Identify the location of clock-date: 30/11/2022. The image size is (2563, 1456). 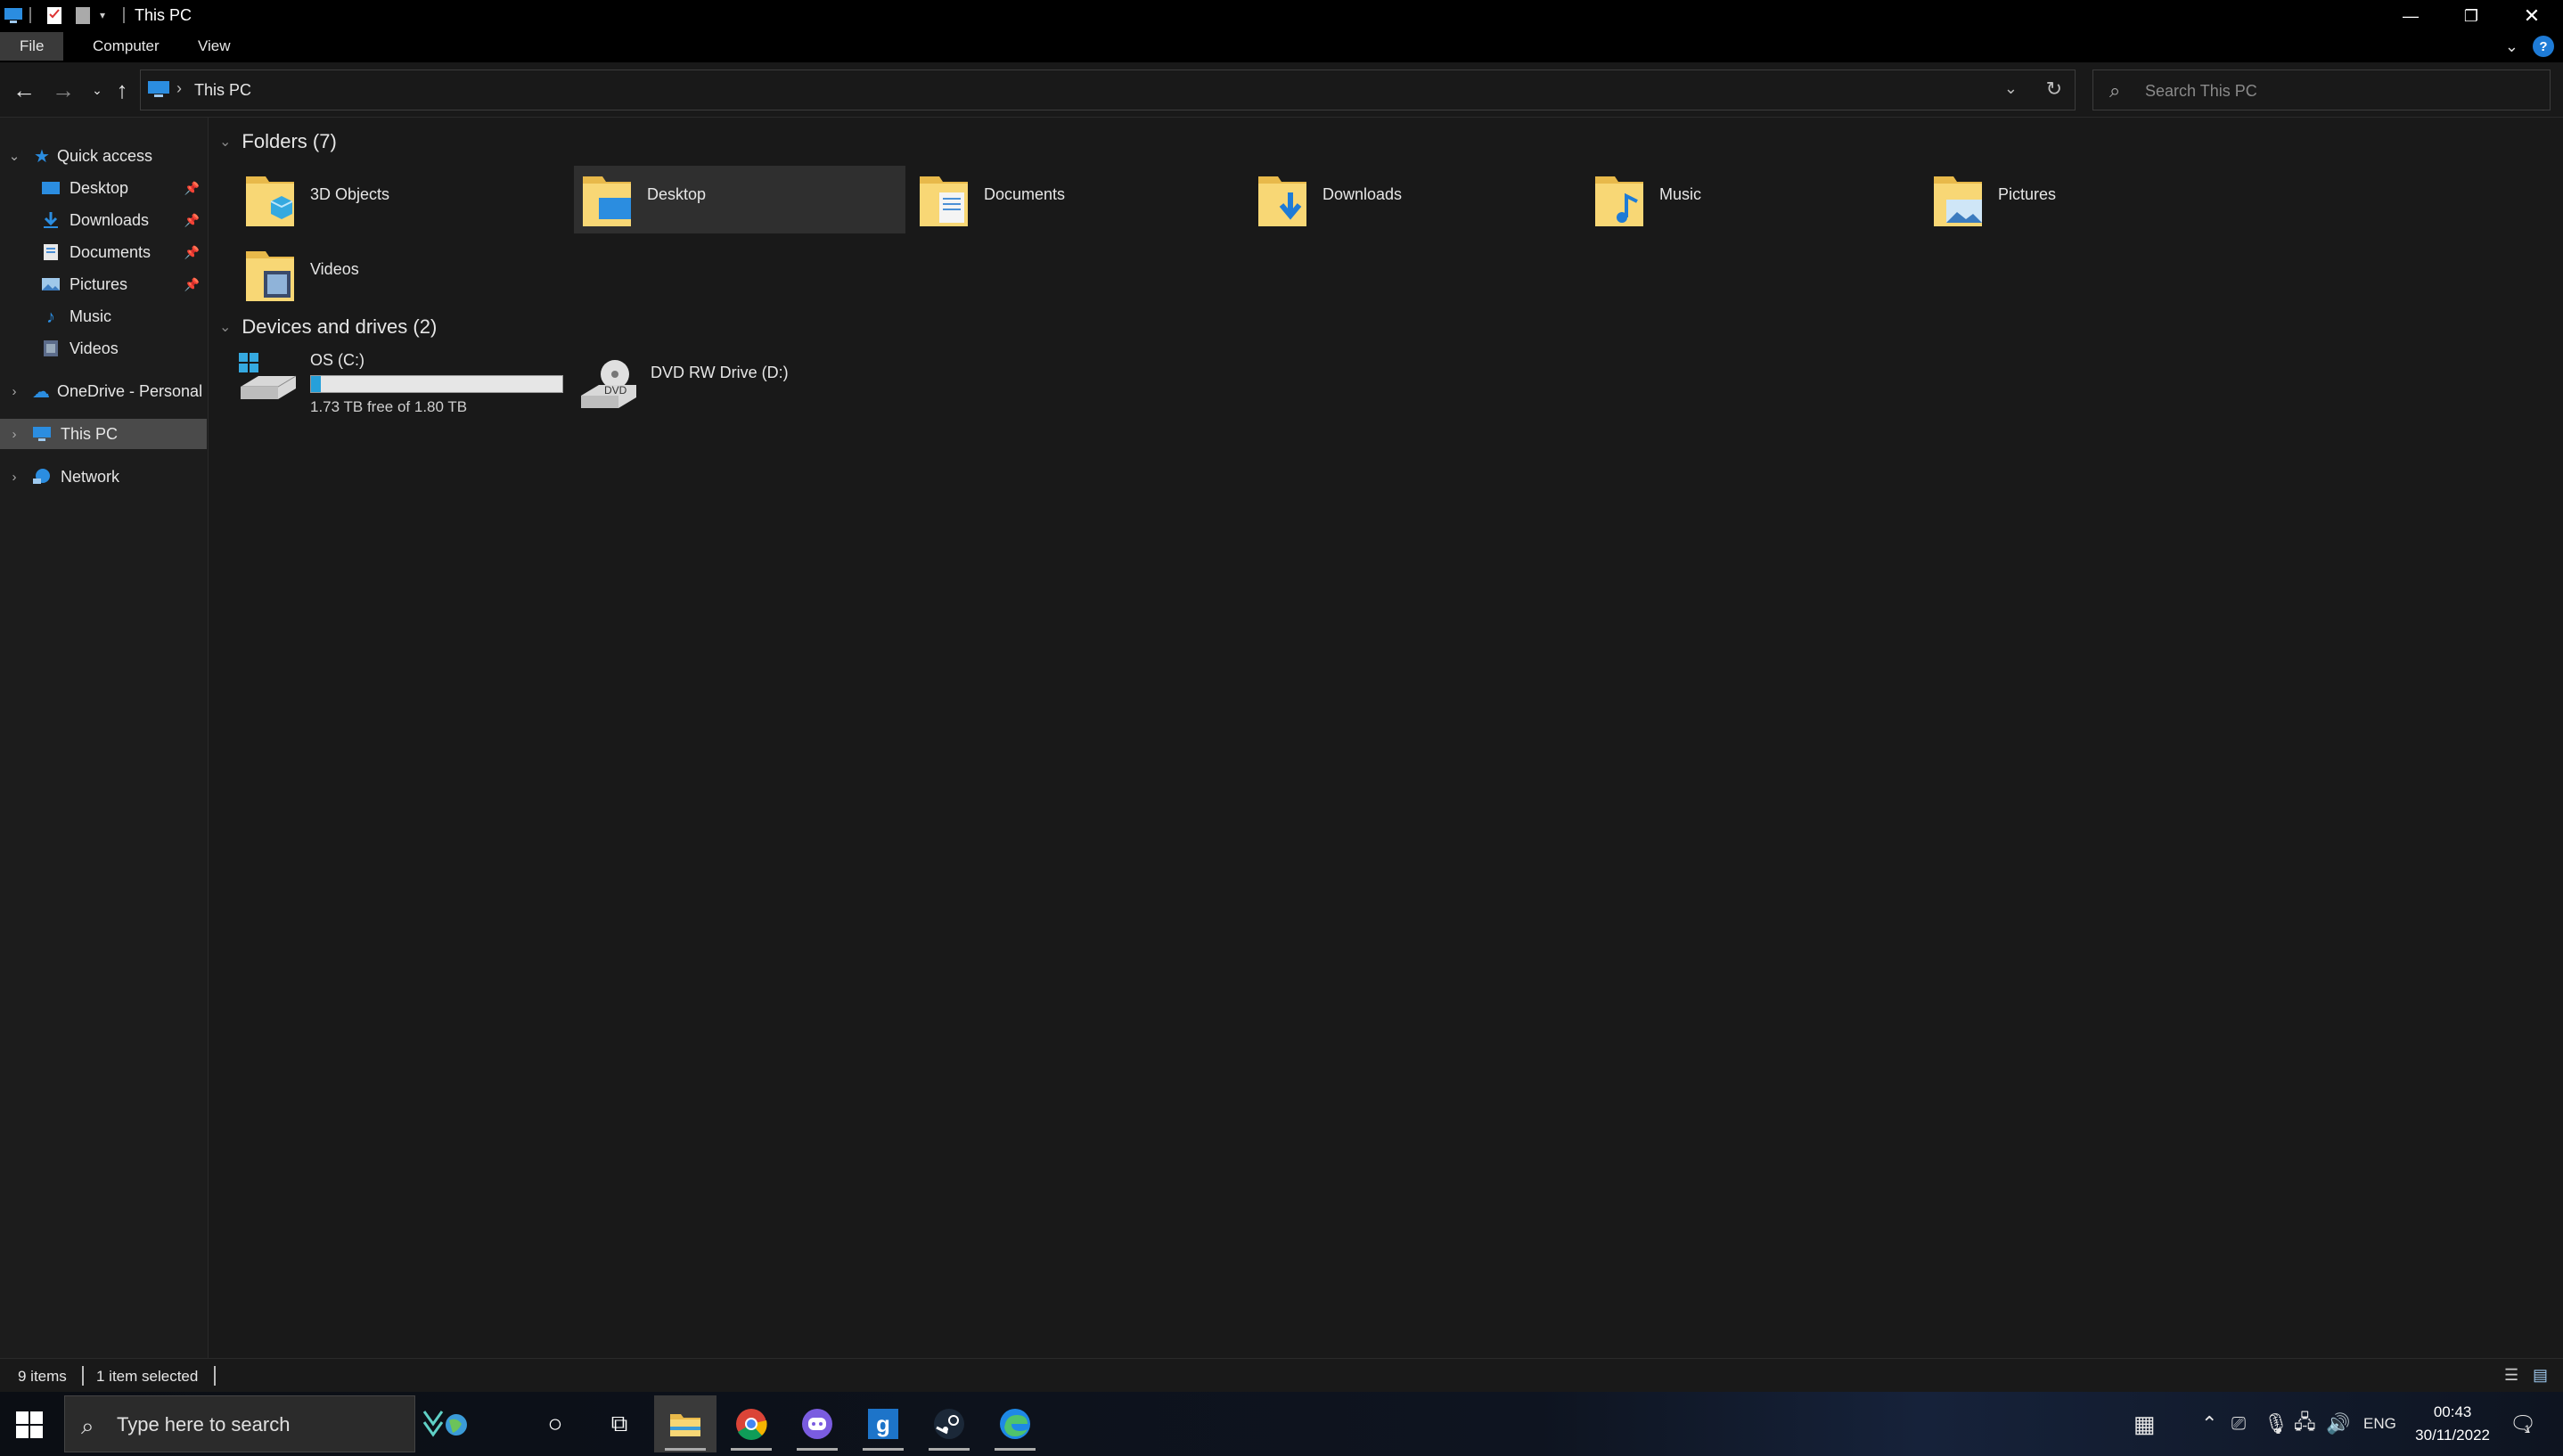
(2452, 1436).